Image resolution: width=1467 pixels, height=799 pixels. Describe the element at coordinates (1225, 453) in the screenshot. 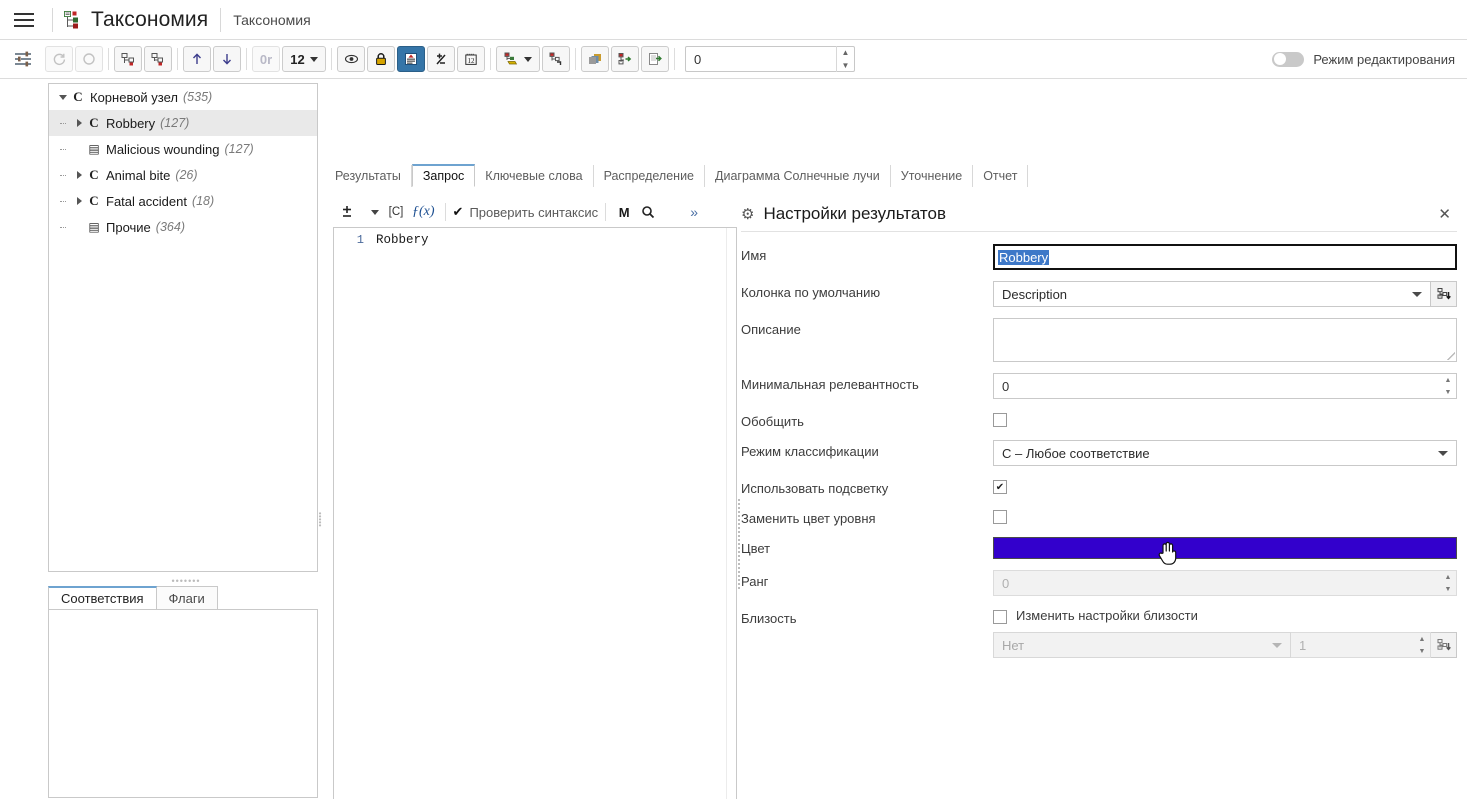

I see `classification-mode-select: C – Любое соответствие` at that location.